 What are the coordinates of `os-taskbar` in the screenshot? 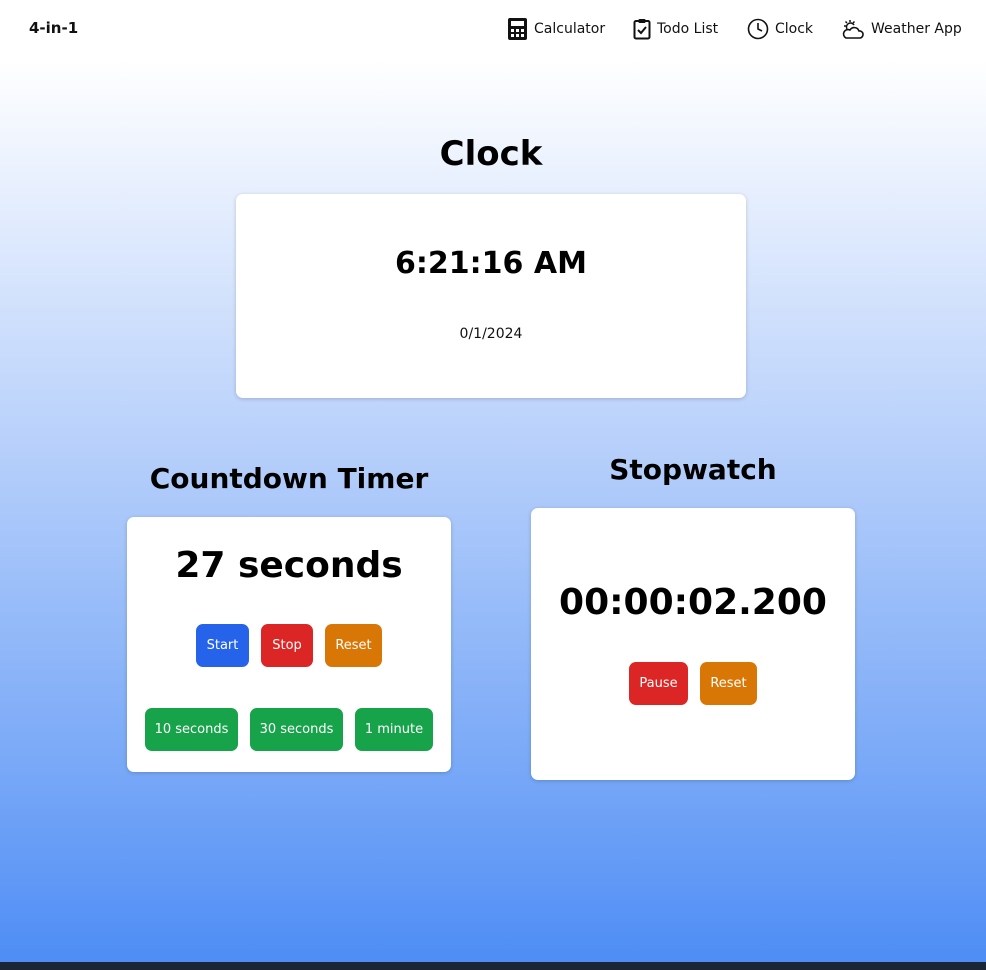 It's located at (493, 966).